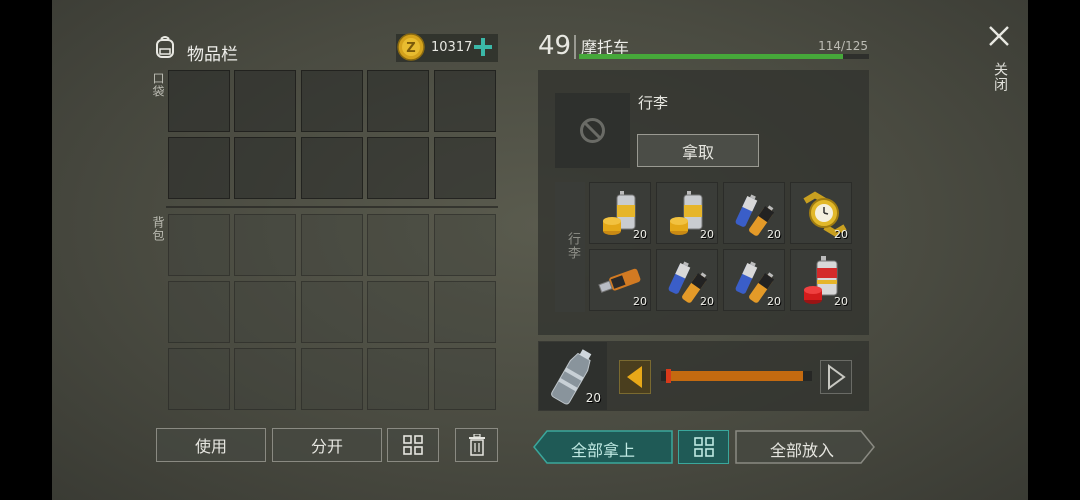 Image resolution: width=1080 pixels, height=500 pixels. Describe the element at coordinates (158, 85) in the screenshot. I see `pocket-label: 口袋` at that location.